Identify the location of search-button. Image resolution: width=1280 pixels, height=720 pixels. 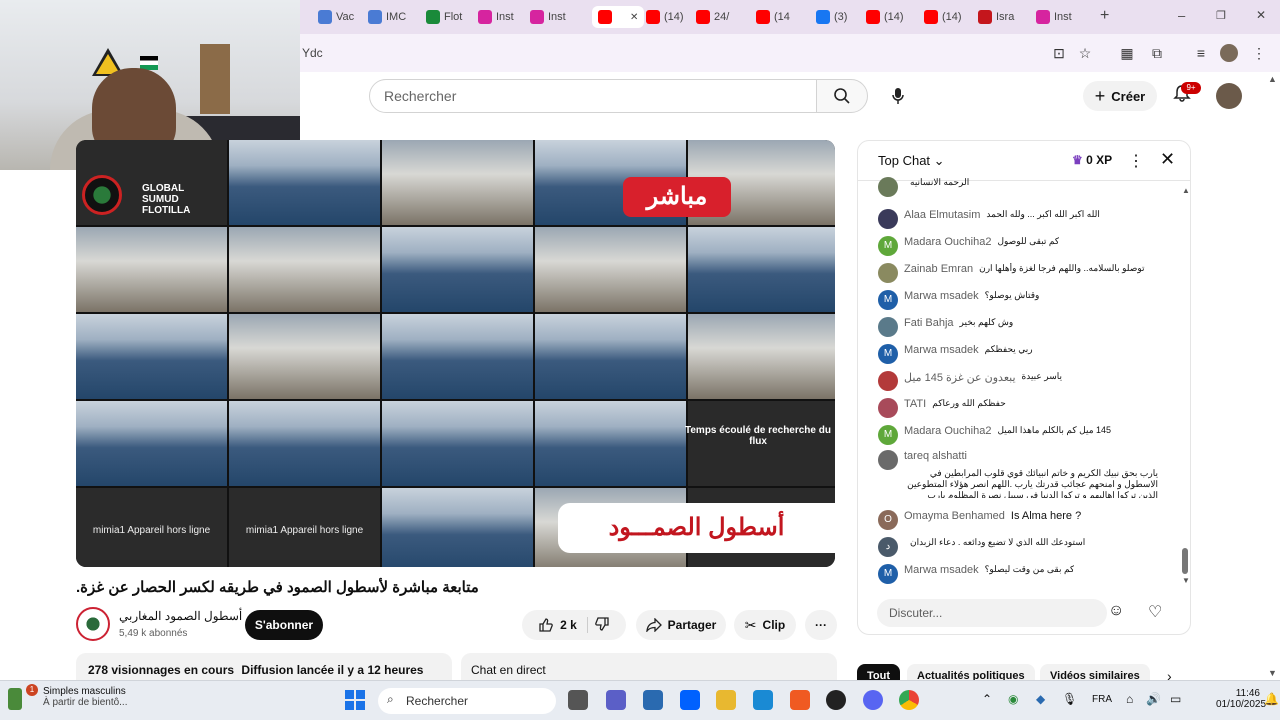
(842, 96).